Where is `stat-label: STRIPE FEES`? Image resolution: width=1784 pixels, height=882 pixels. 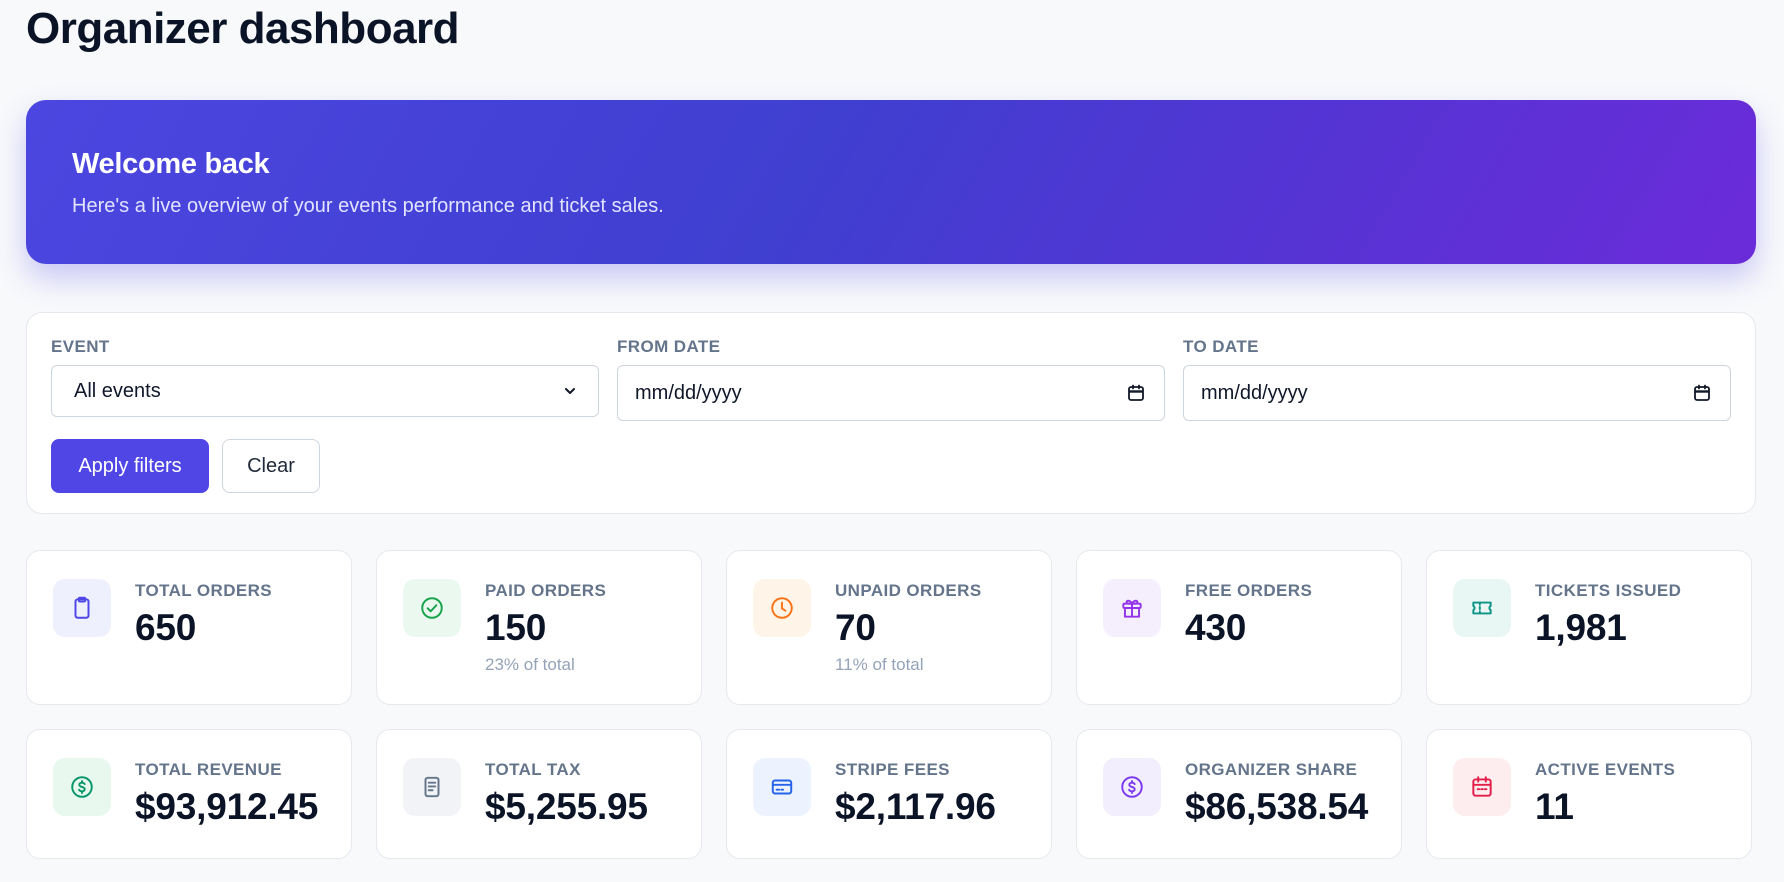 stat-label: STRIPE FEES is located at coordinates (892, 769).